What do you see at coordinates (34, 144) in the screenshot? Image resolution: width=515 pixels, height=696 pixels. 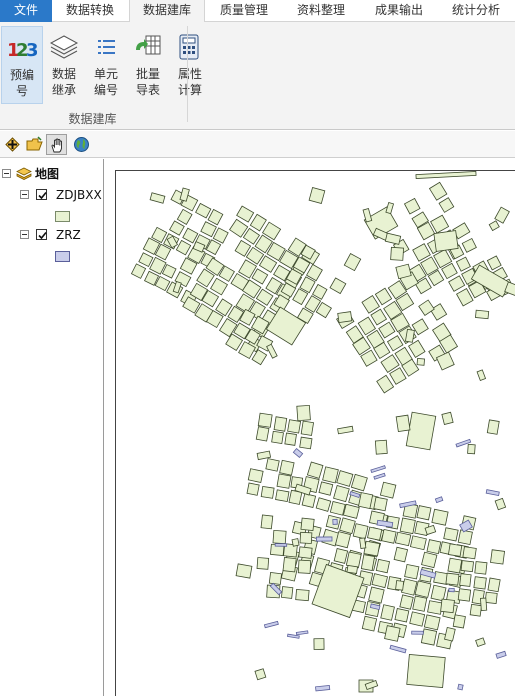 I see `open-folder-button` at bounding box center [34, 144].